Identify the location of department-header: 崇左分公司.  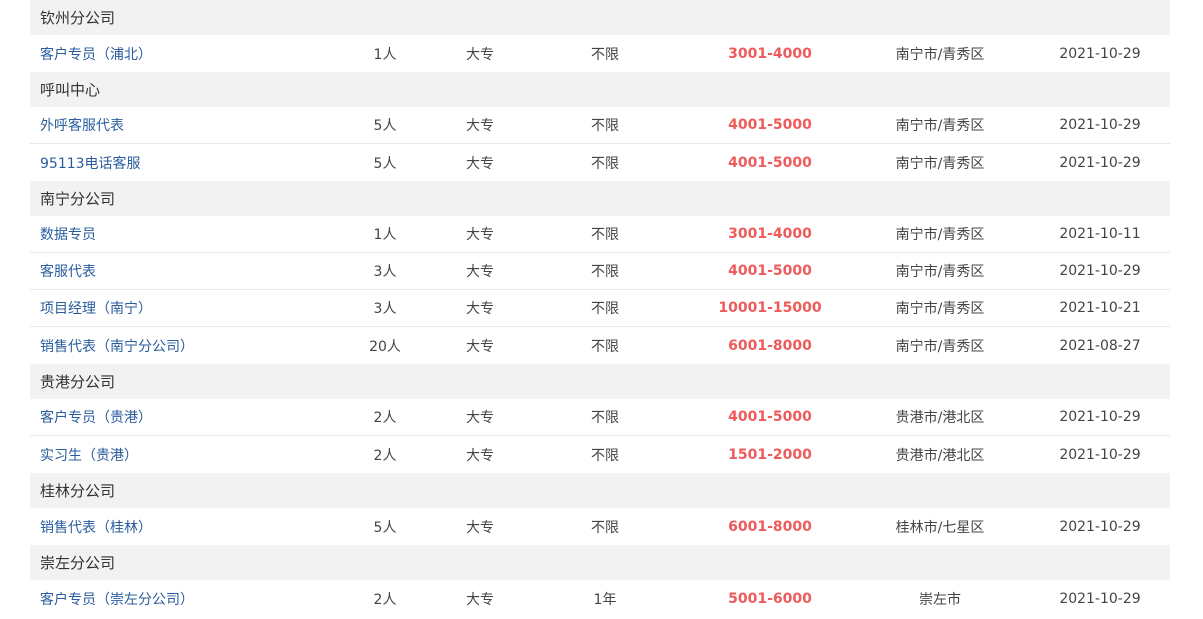
(600, 562).